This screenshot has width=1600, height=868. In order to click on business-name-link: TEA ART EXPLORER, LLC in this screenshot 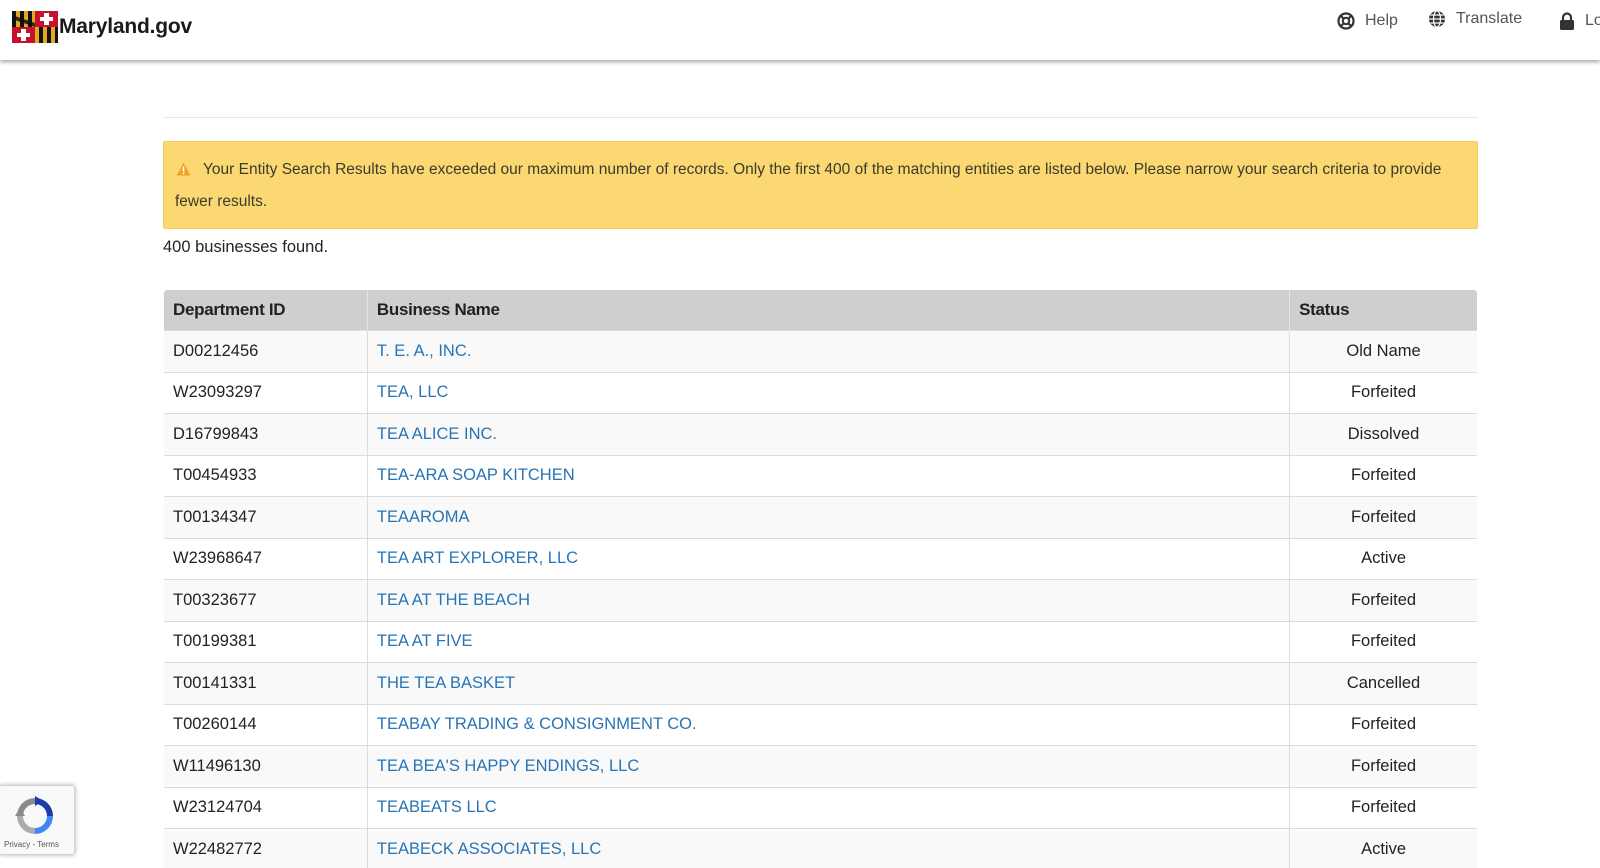, I will do `click(477, 558)`.